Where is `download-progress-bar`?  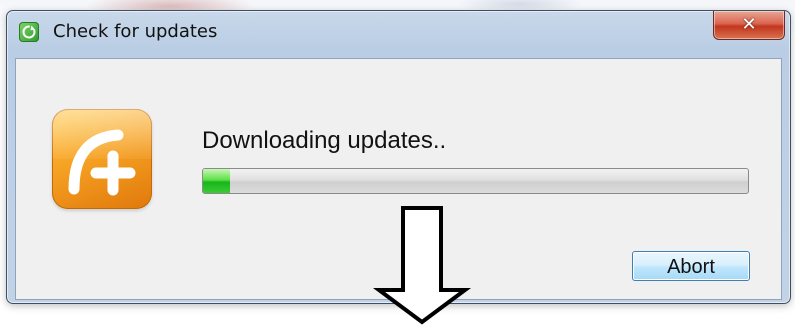 download-progress-bar is located at coordinates (475, 181).